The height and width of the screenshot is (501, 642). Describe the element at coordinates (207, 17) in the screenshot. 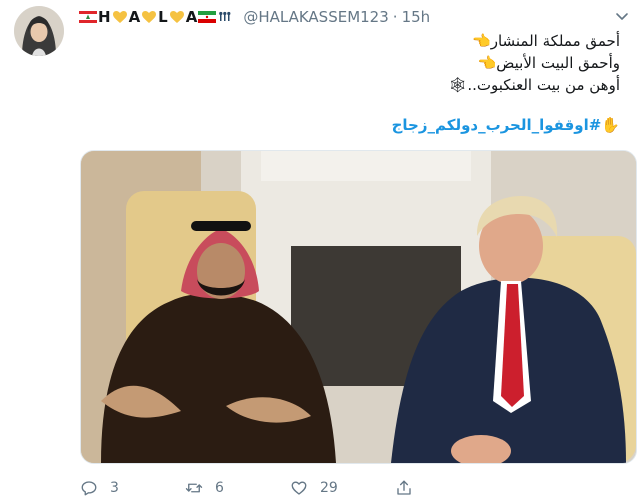

I see `iran-flag-icon` at that location.